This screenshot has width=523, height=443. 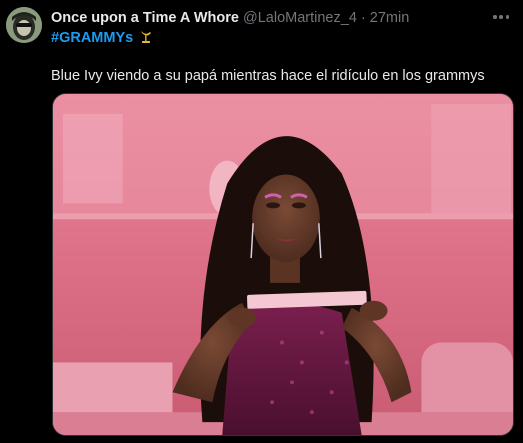 I want to click on hashtag-link: #GRAMMYs, so click(x=92, y=38).